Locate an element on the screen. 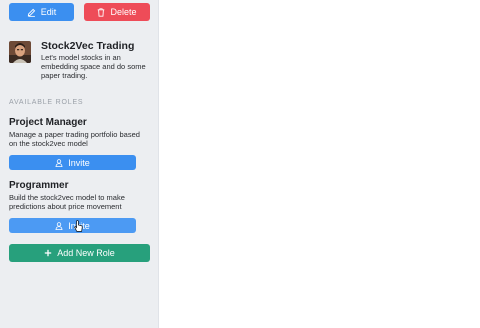  invite-button-programmer: Invite is located at coordinates (72, 225).